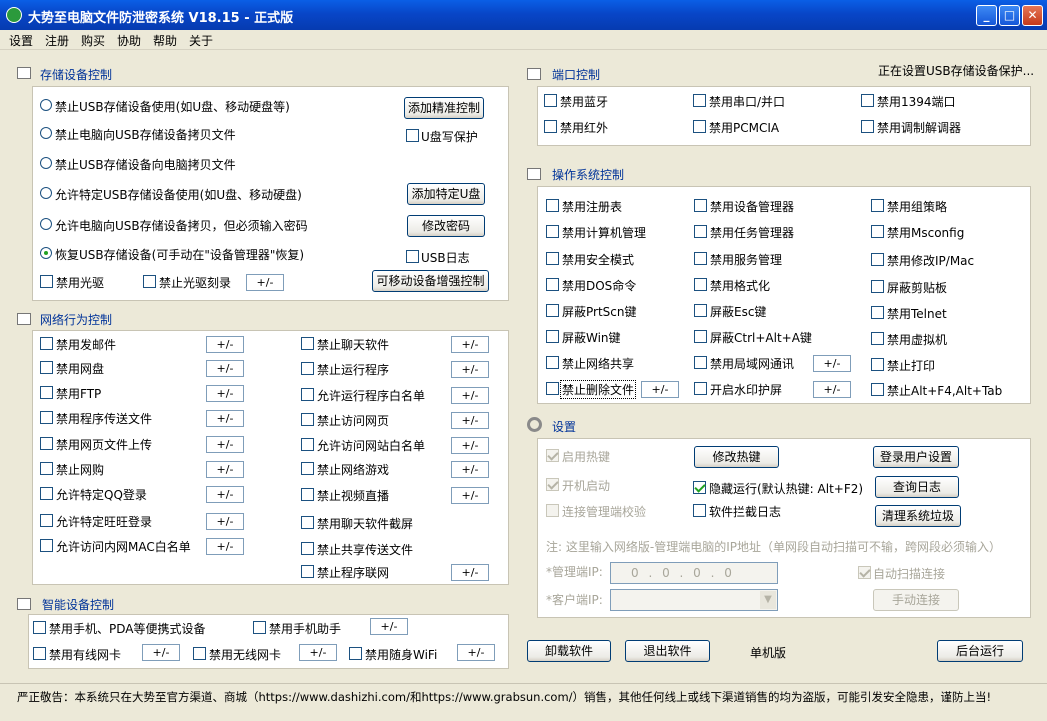  Describe the element at coordinates (444, 108) in the screenshot. I see `add-precise-control-button: 添加精准控制` at that location.